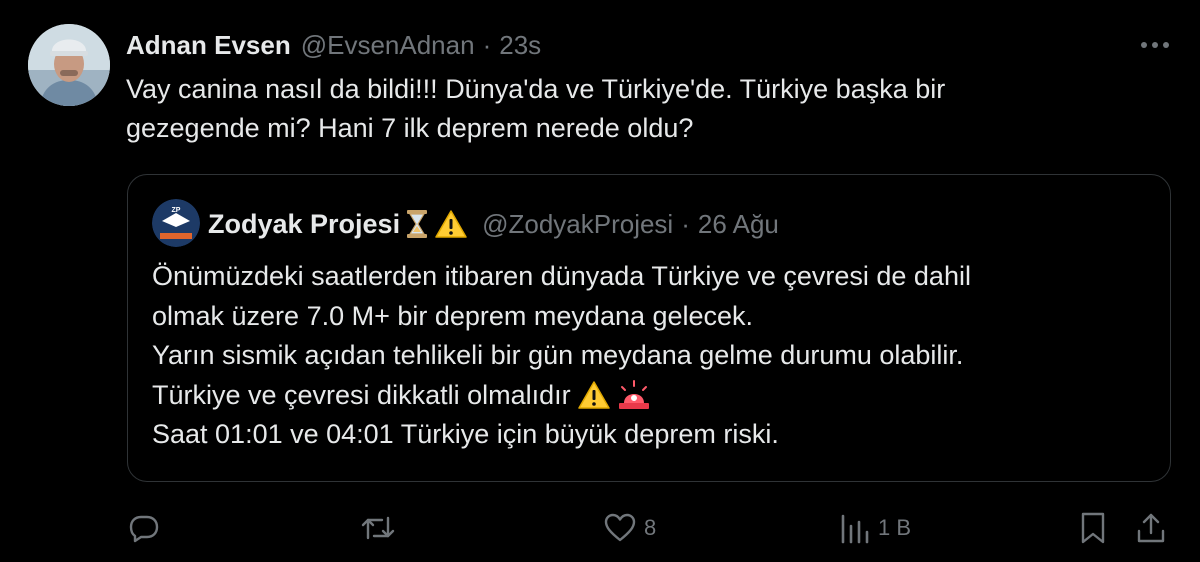  I want to click on tweet-header: Adnan Evsen @EvsenAdnan · 23s, so click(333, 45).